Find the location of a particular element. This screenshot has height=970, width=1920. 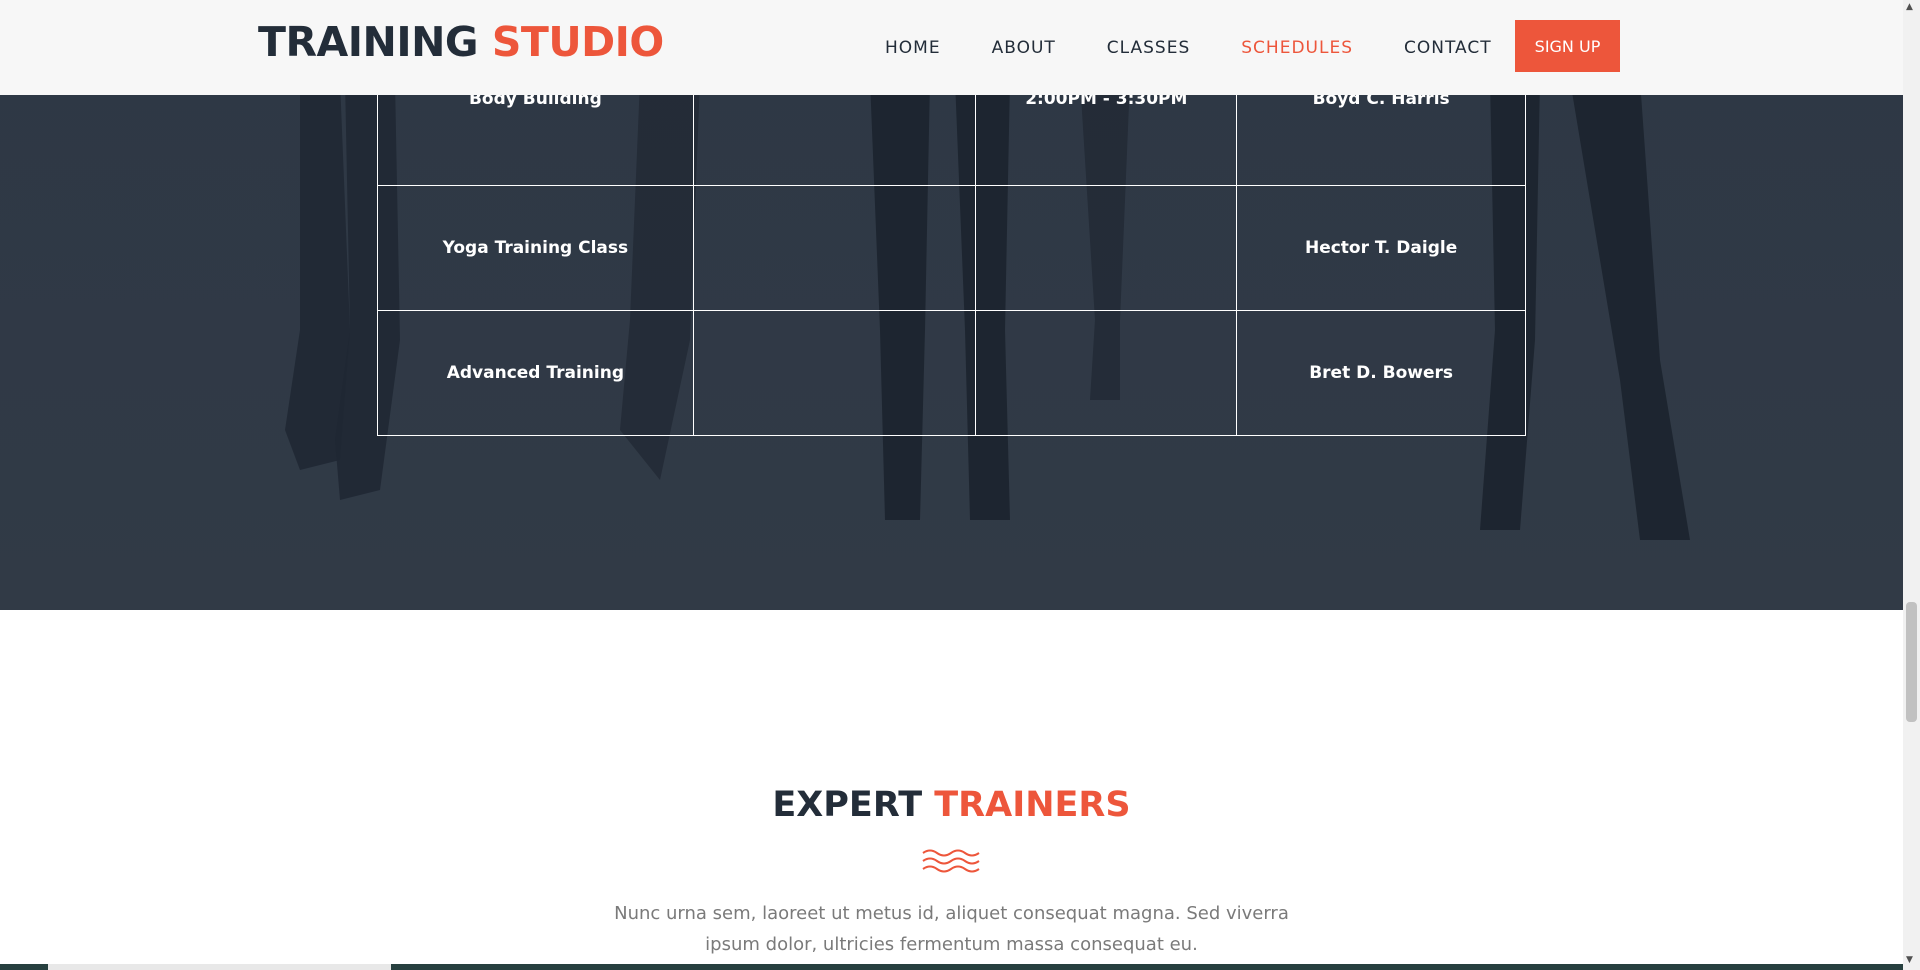

trainer-cell: Hector T. Daigle is located at coordinates (1381, 248).